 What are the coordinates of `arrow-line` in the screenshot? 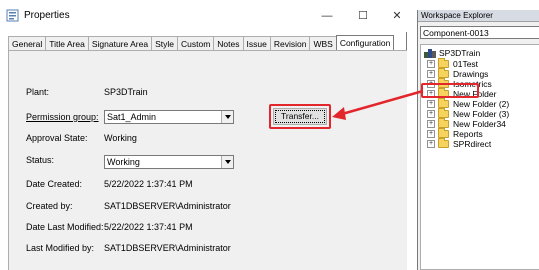 It's located at (382, 102).